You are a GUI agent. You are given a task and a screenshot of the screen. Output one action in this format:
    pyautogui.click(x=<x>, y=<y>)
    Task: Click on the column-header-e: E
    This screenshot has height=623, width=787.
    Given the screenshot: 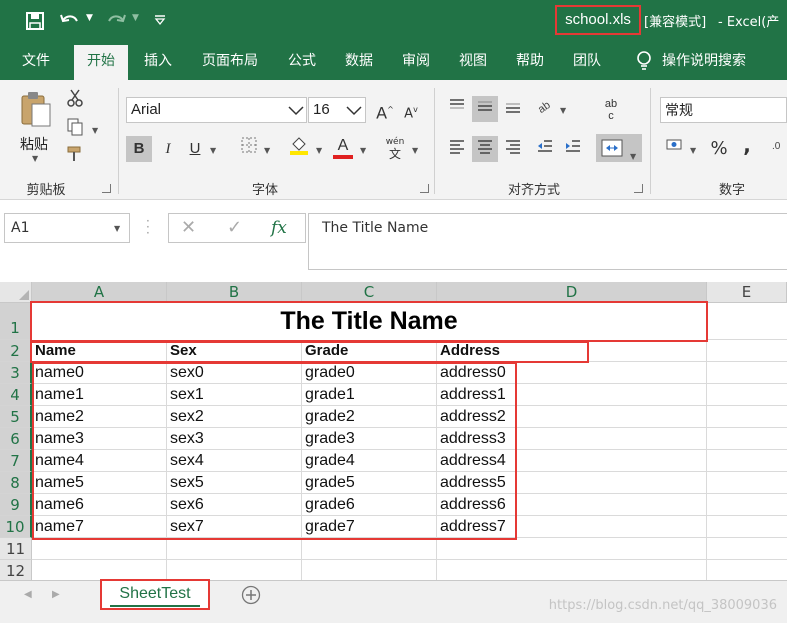 What is the action you would take?
    pyautogui.click(x=747, y=292)
    